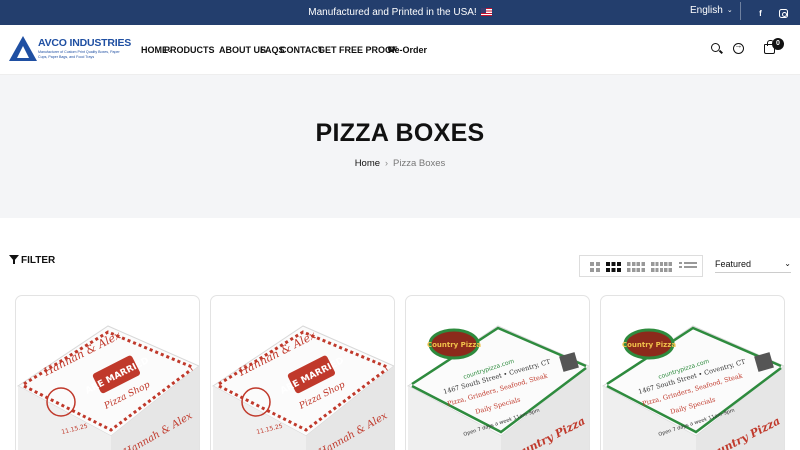 The image size is (800, 450). What do you see at coordinates (38, 260) in the screenshot?
I see `filter-label: FILTER` at bounding box center [38, 260].